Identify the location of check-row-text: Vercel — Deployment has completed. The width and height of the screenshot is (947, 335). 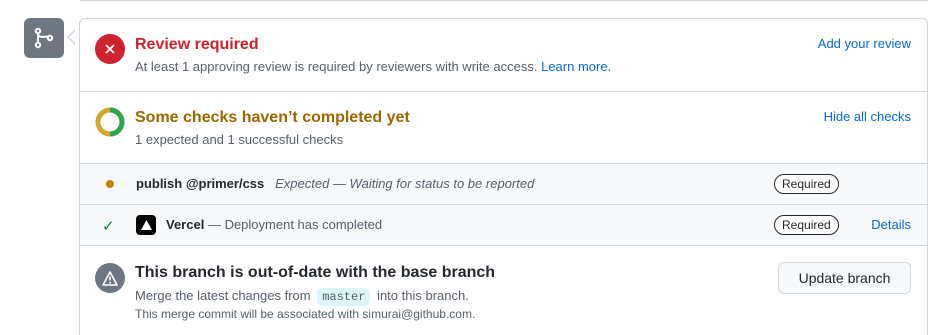
(274, 224).